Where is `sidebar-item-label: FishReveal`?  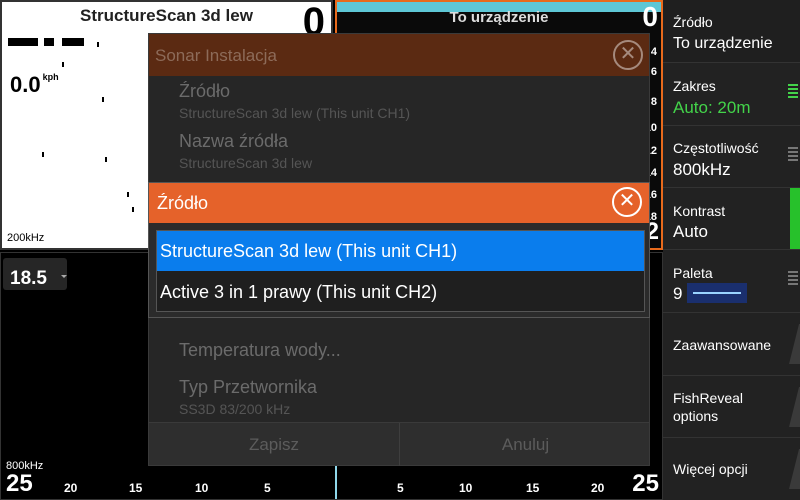 sidebar-item-label: FishReveal is located at coordinates (708, 398).